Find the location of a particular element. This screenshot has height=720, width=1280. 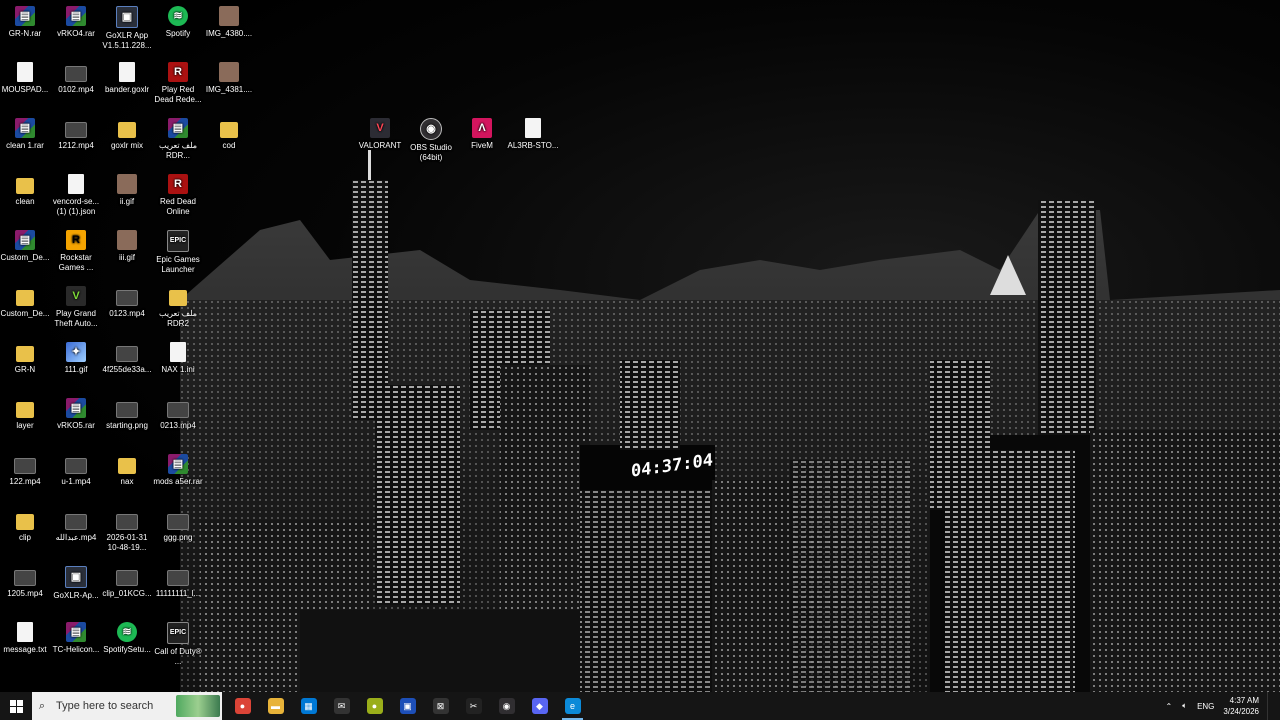

desktop-icon: u-1.mp4 is located at coordinates (76, 468).